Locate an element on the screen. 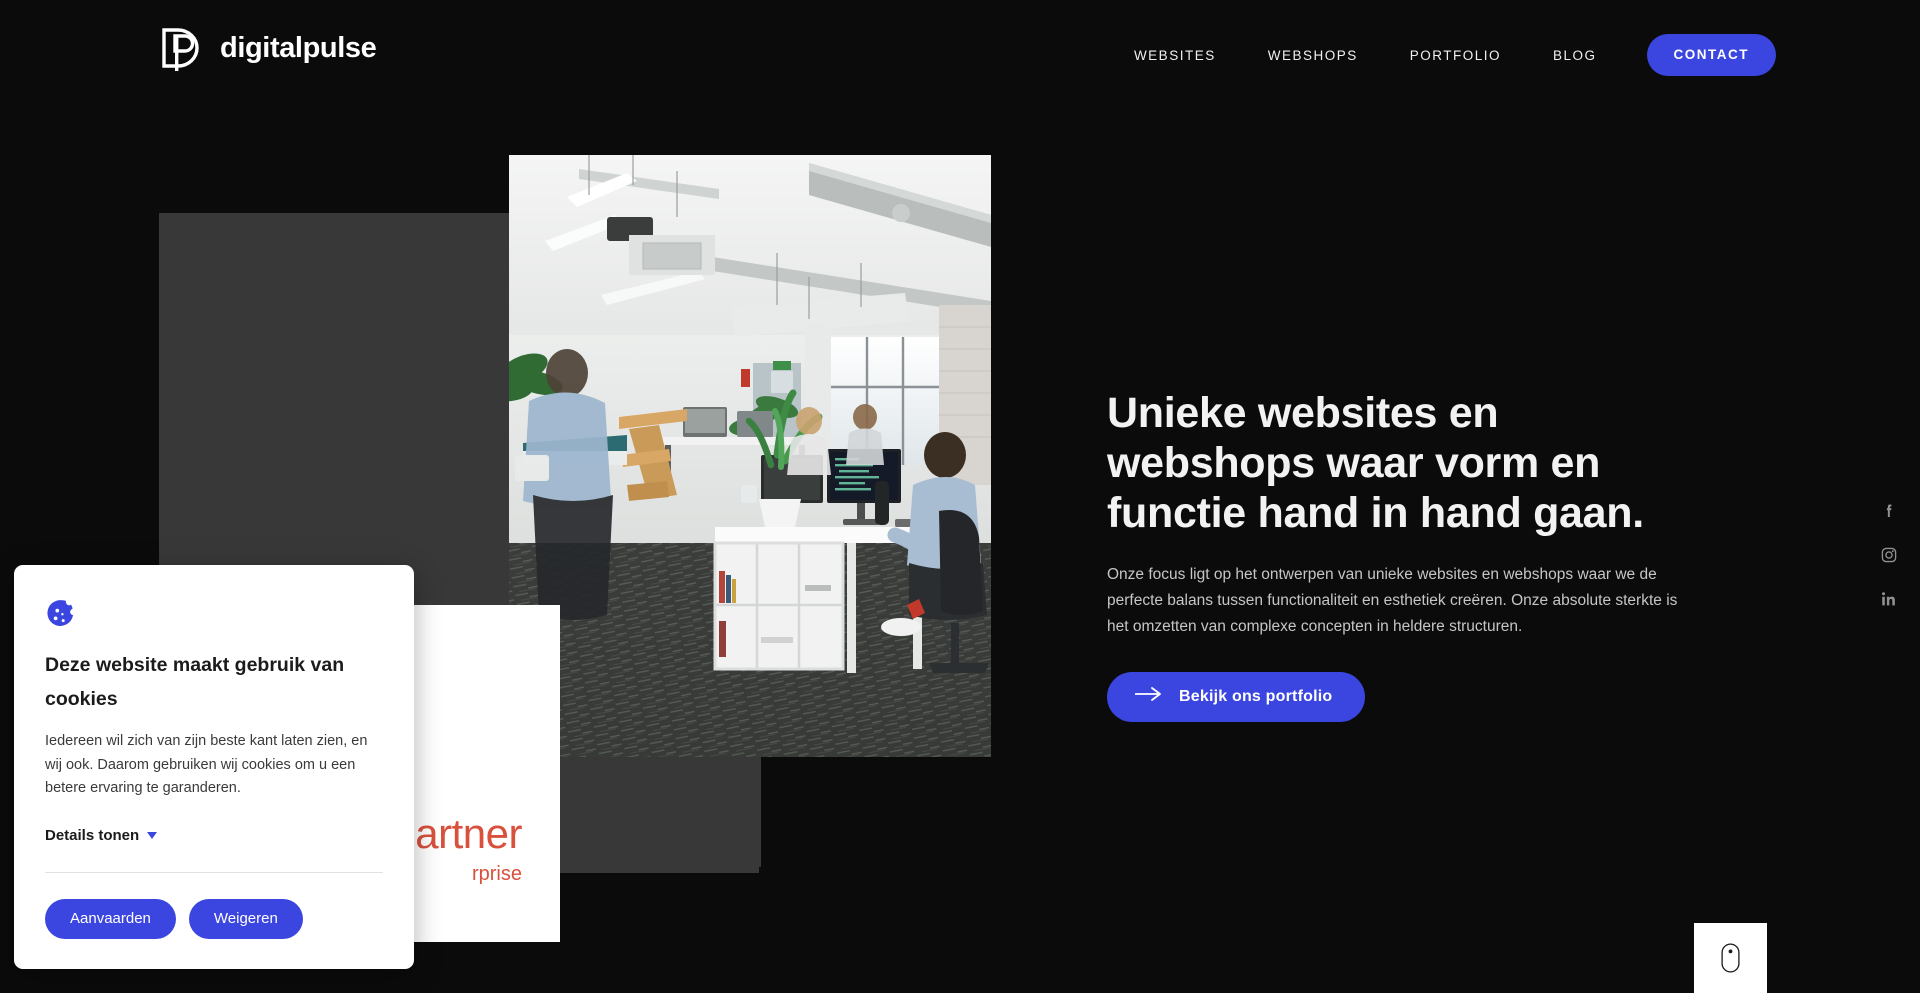 The width and height of the screenshot is (1920, 993). nav-item-portfolio: PORTFOLIO is located at coordinates (1455, 55).